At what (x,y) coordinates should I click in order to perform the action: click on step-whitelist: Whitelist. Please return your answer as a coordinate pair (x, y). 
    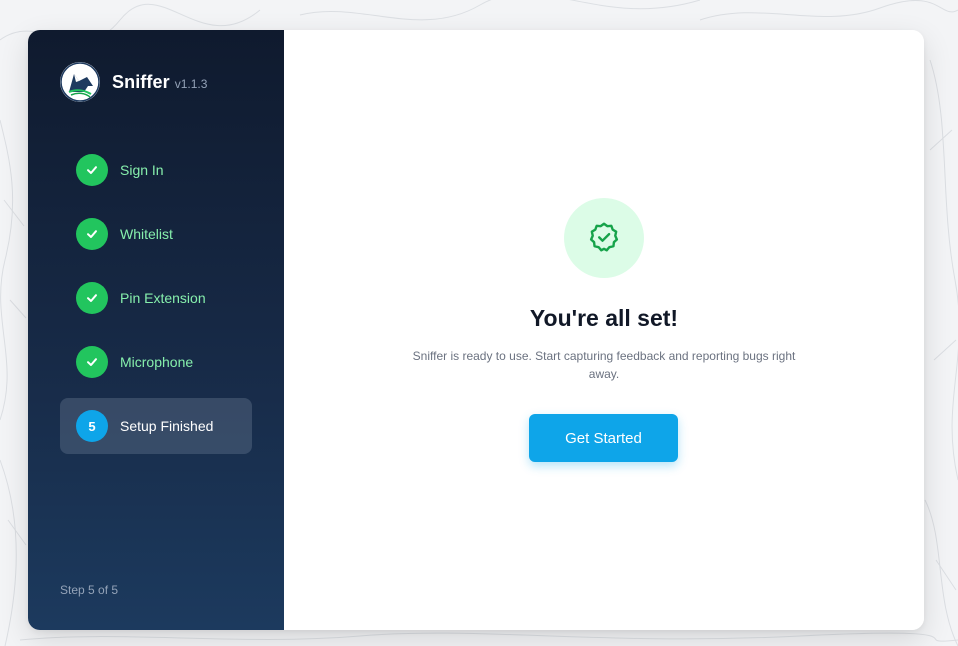
    Looking at the image, I should click on (156, 234).